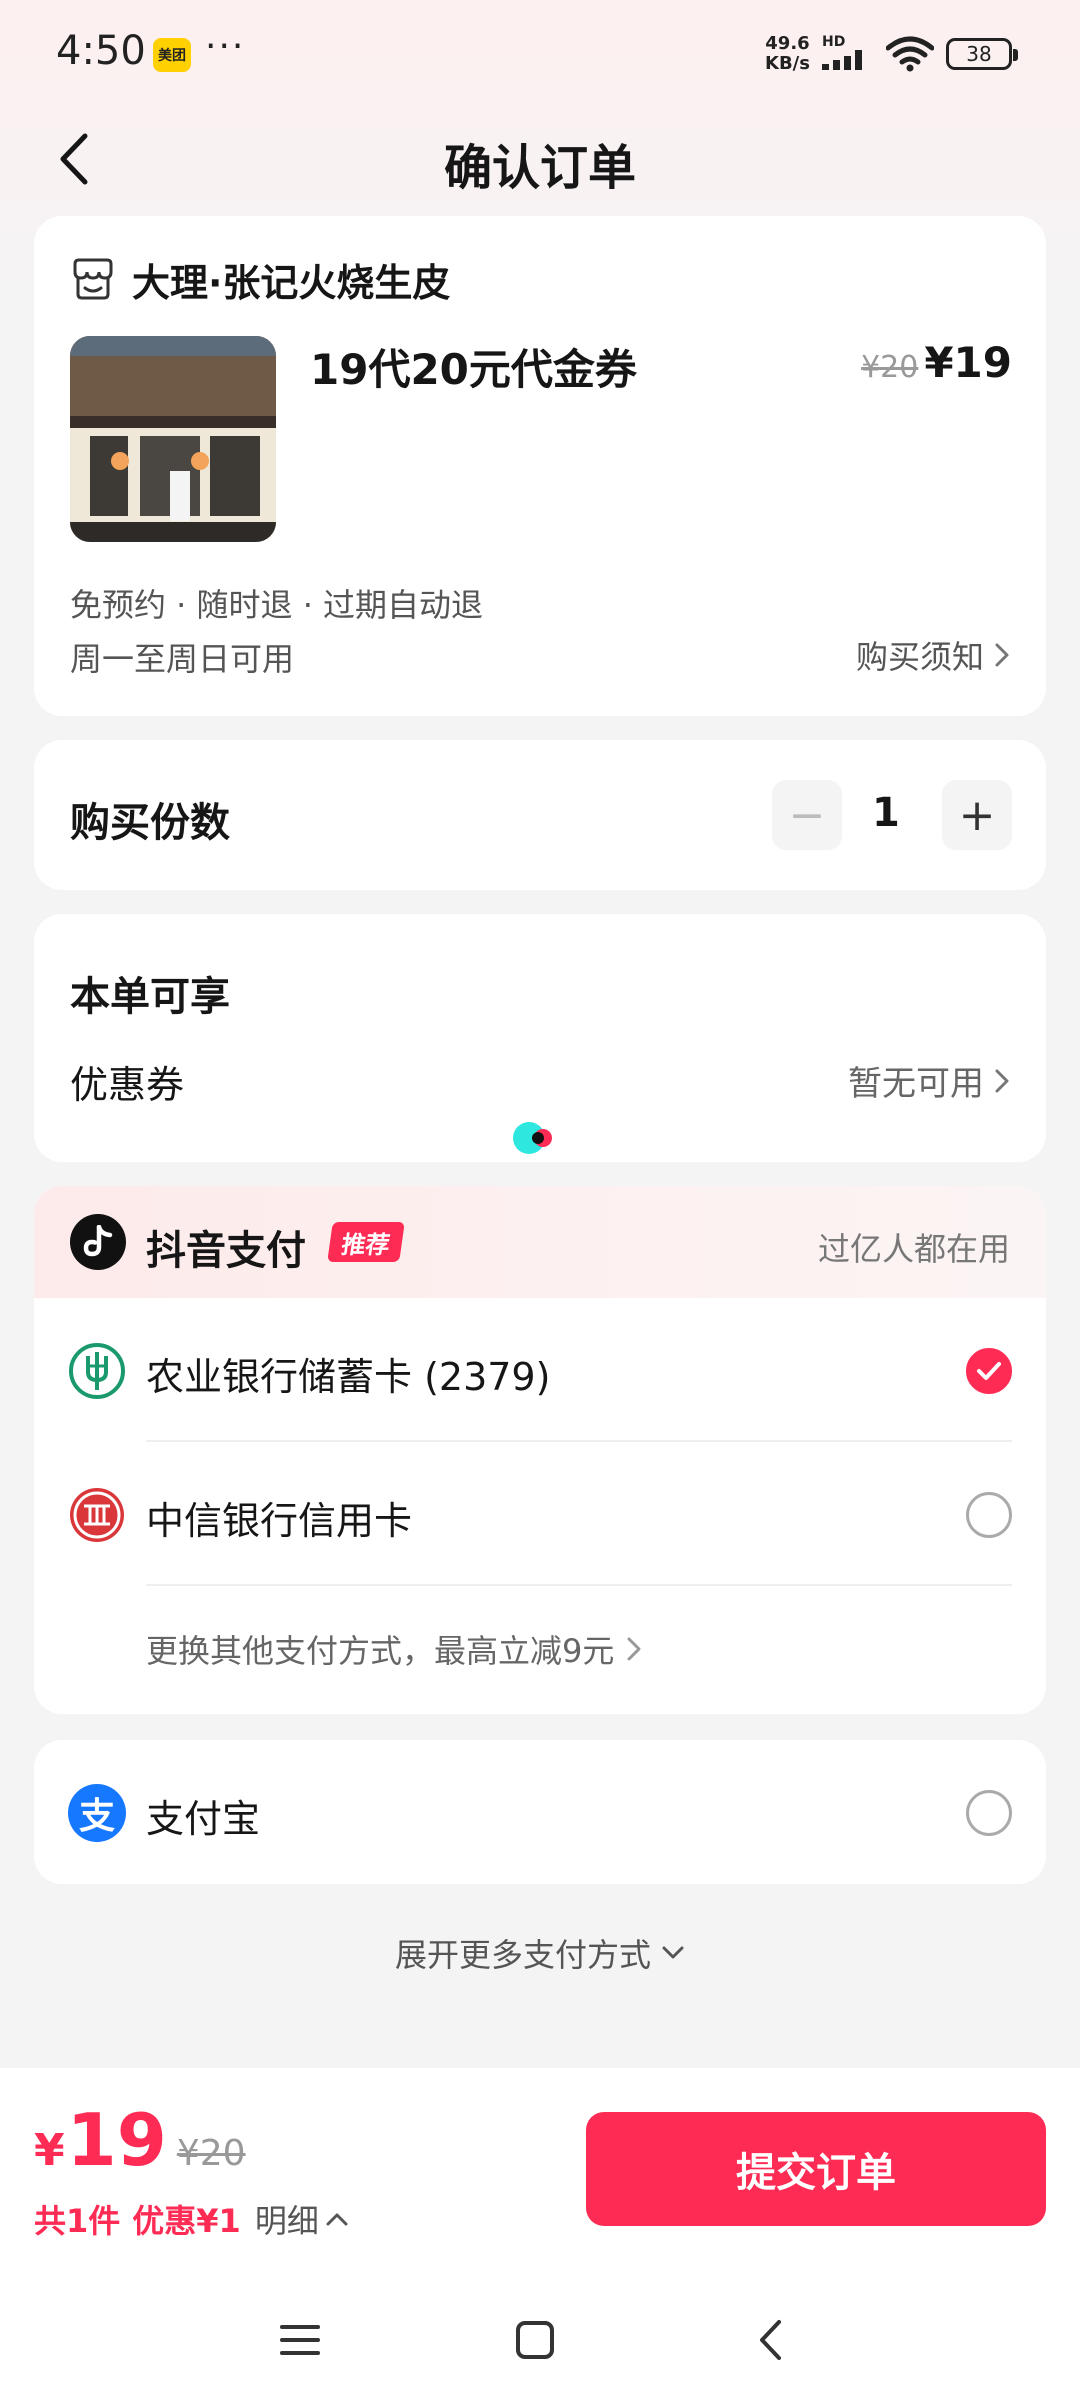  Describe the element at coordinates (277, 605) in the screenshot. I see `product-tags: 免预约 · 随时退 · 过期自动退` at that location.